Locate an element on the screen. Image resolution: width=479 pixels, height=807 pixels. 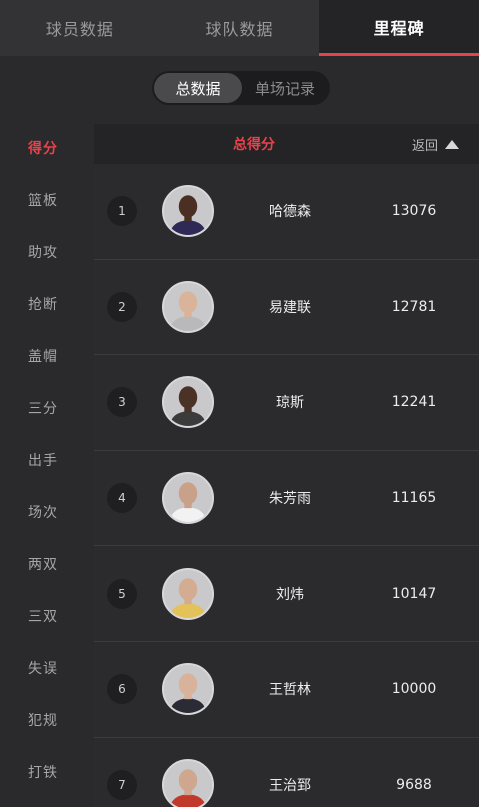
back-label: 返回 is located at coordinates (424, 146).